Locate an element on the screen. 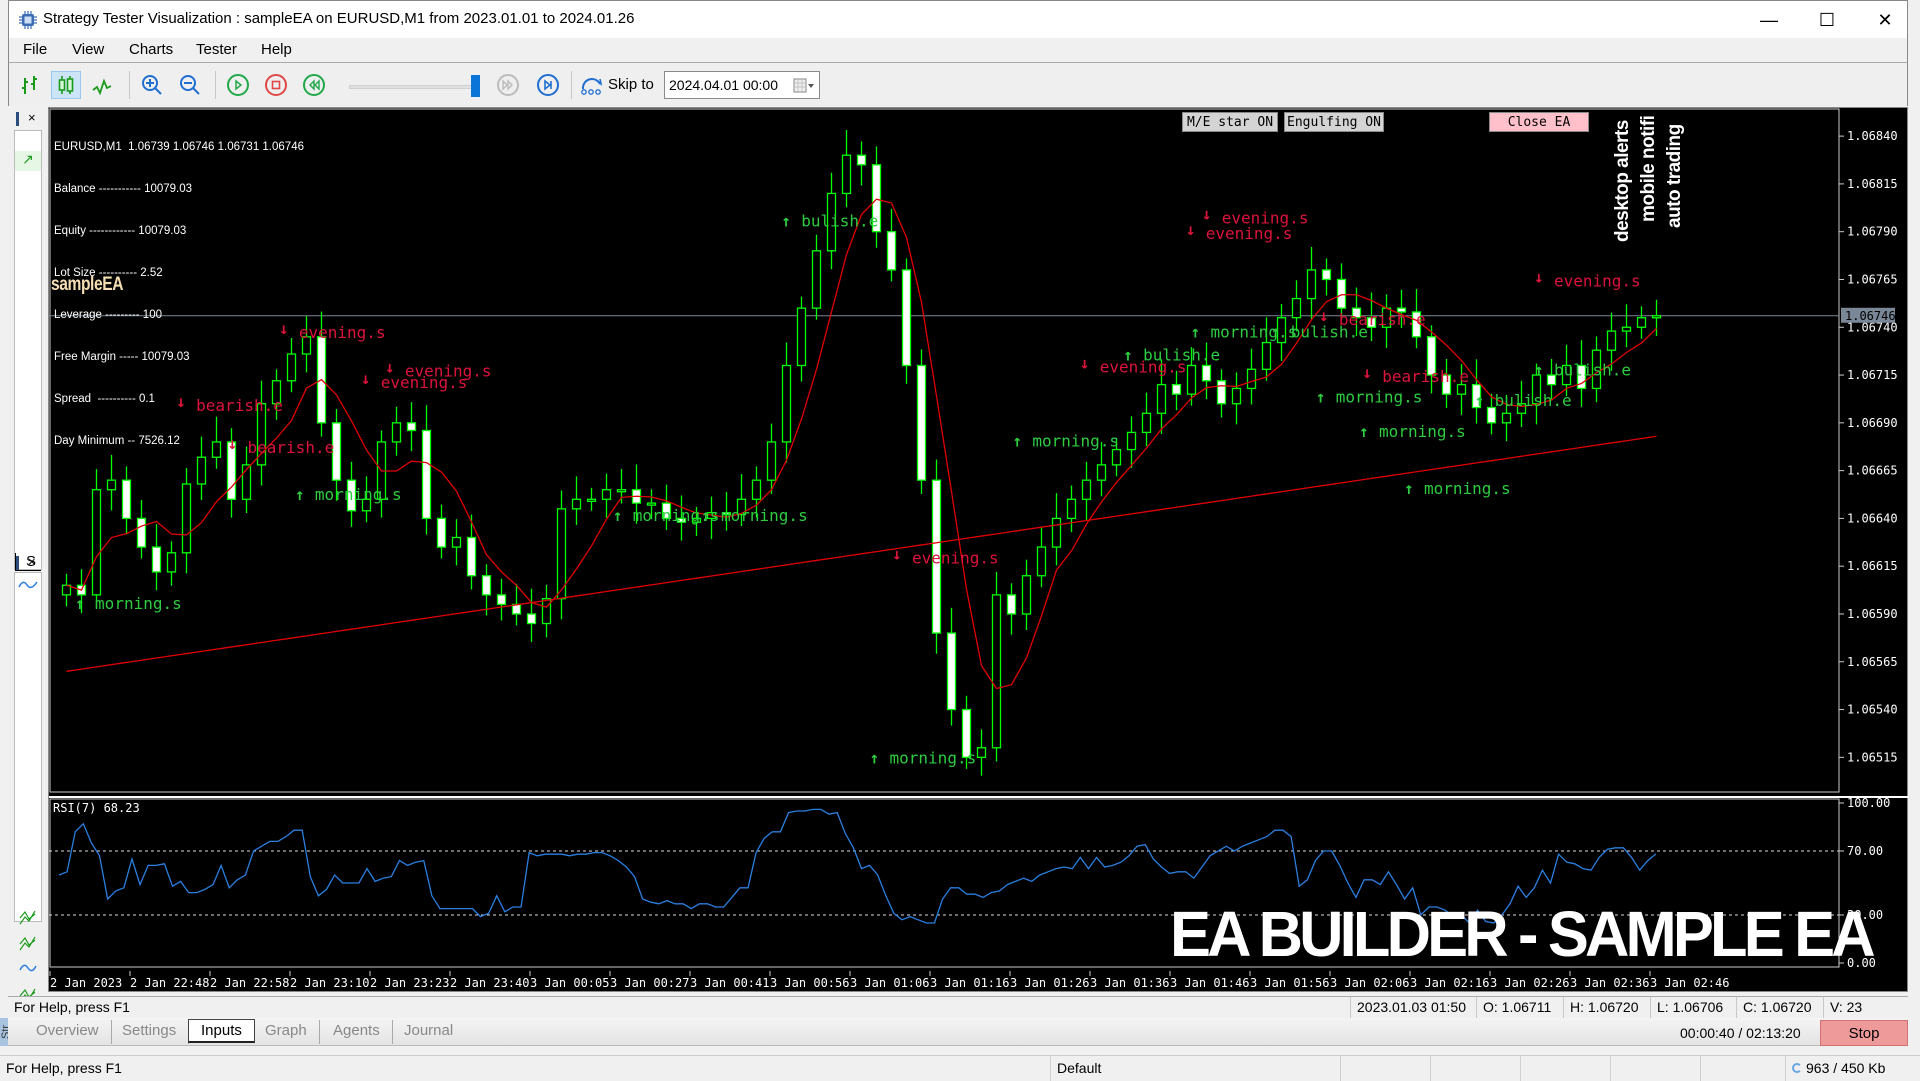  me-star-toggle-button: M/E star ON is located at coordinates (1230, 122).